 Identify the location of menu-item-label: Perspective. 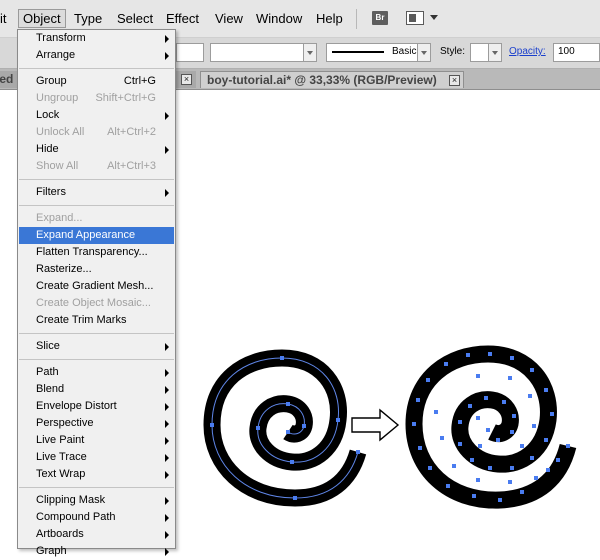
(65, 423).